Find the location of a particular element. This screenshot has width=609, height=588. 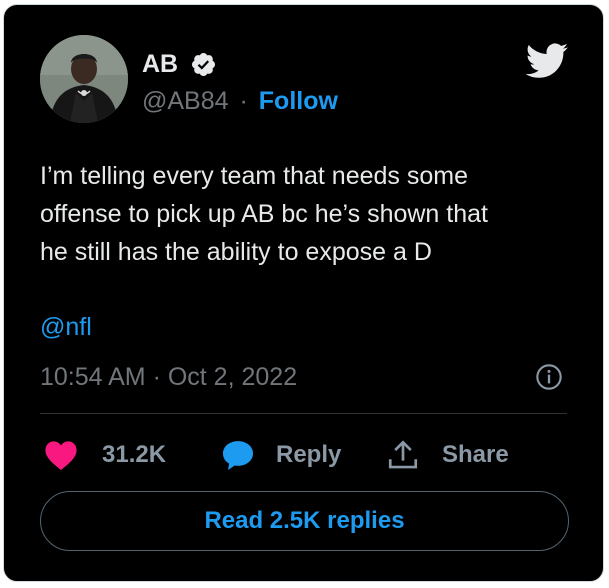

share-button: Share is located at coordinates (447, 455).